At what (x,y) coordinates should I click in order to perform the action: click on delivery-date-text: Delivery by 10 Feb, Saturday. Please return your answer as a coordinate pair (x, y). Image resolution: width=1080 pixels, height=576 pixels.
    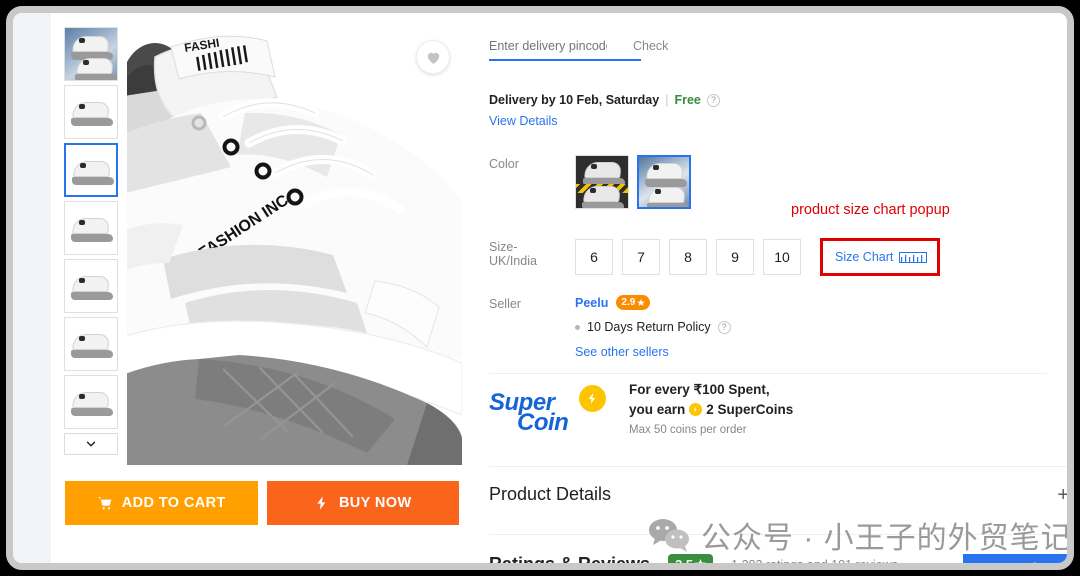
    Looking at the image, I should click on (574, 100).